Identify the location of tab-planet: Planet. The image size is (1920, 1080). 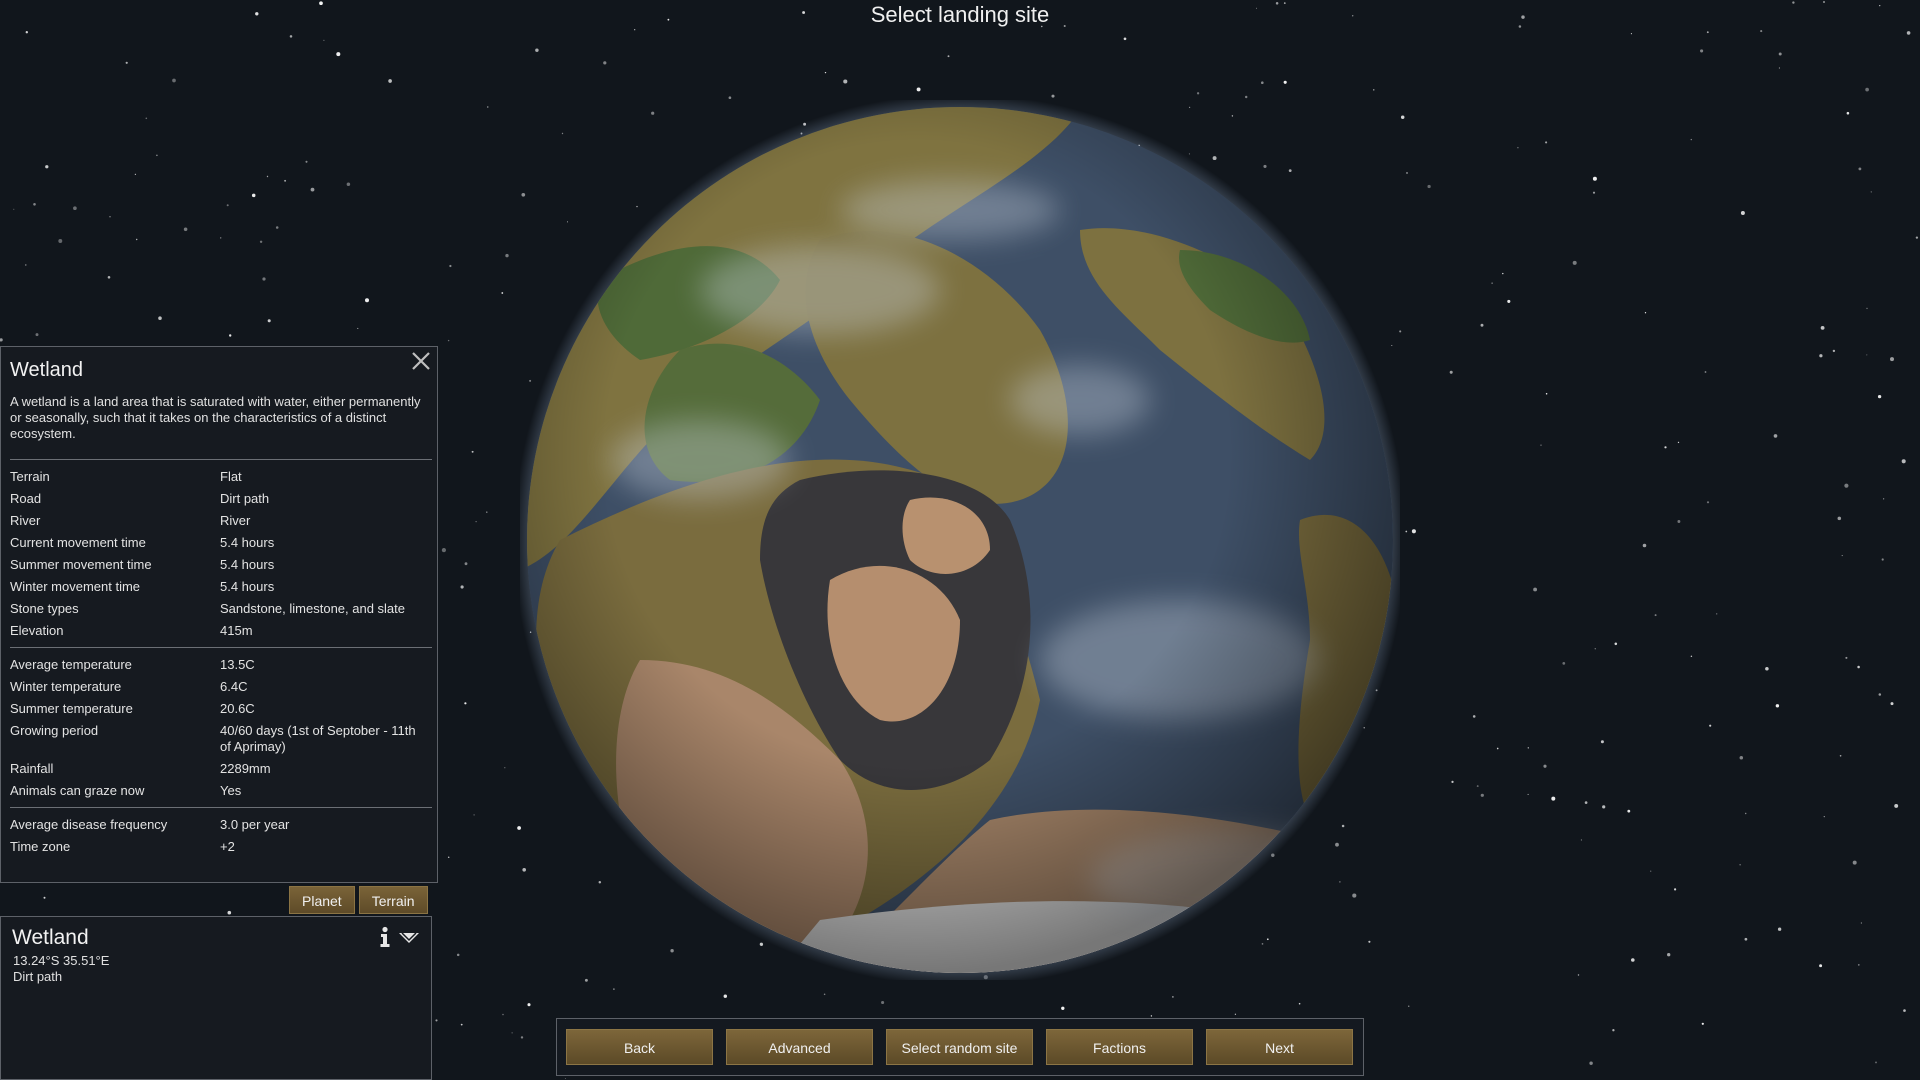
(322, 900).